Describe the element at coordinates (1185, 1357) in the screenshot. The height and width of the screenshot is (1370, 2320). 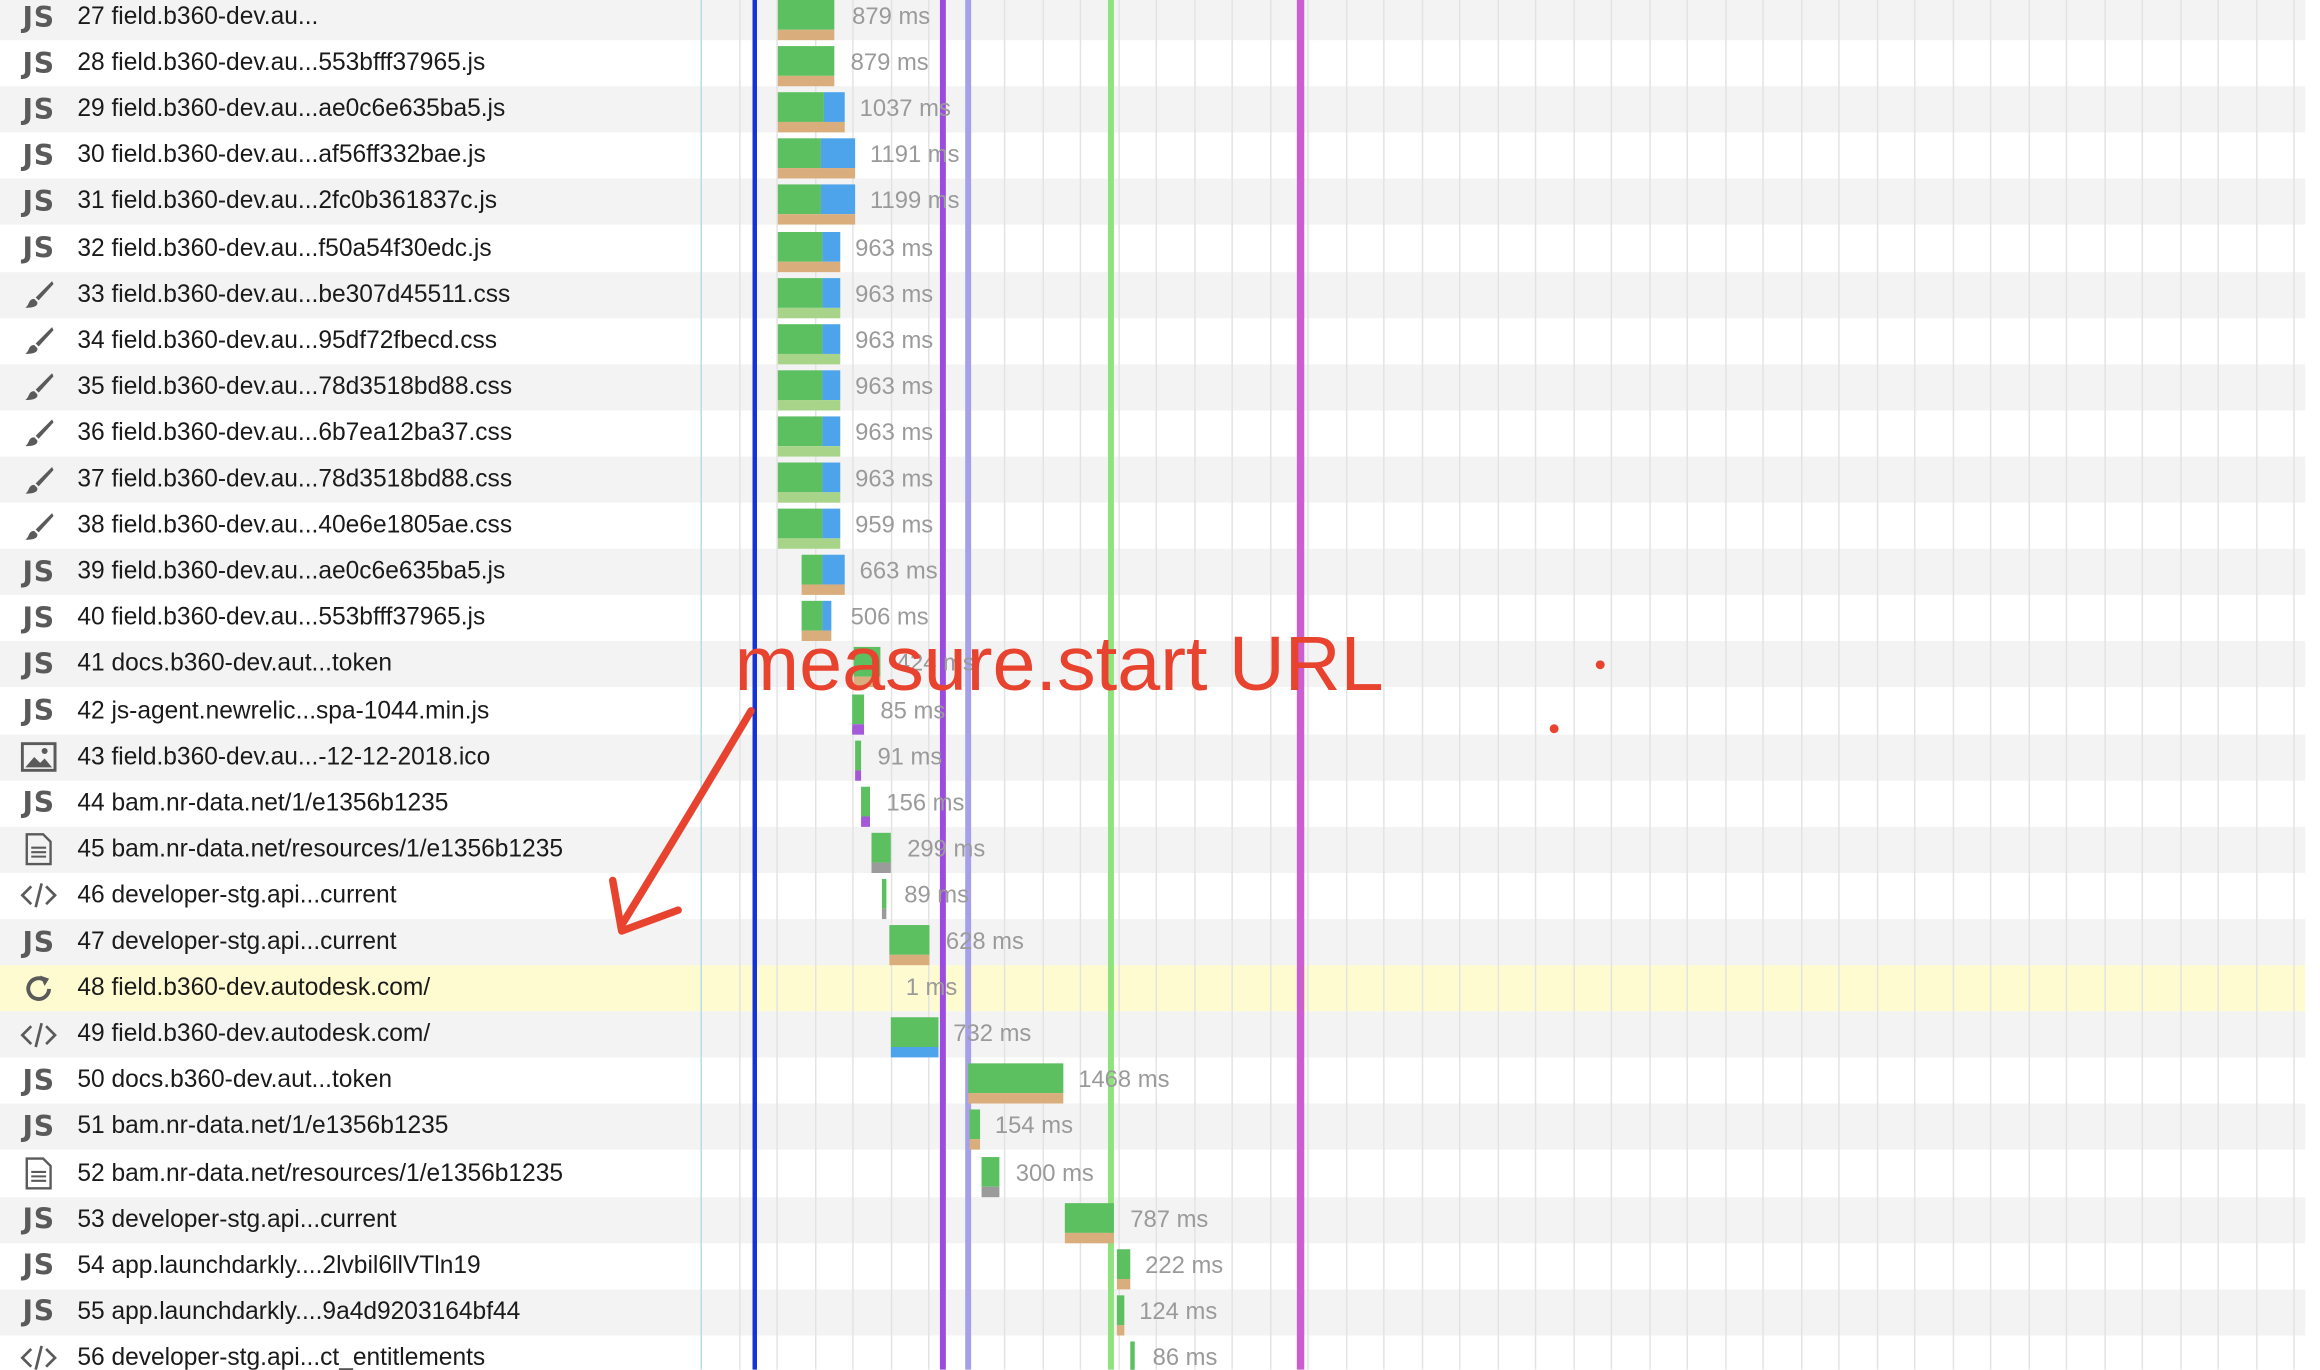
I see `duration-label: 86 ms` at that location.